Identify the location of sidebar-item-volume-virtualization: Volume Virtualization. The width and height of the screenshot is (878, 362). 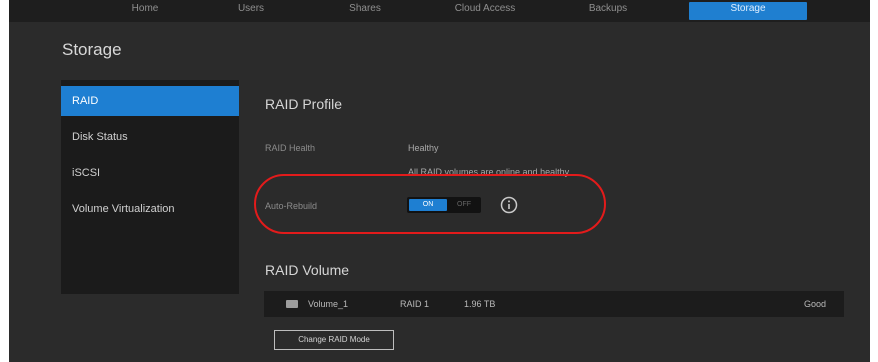
(150, 209).